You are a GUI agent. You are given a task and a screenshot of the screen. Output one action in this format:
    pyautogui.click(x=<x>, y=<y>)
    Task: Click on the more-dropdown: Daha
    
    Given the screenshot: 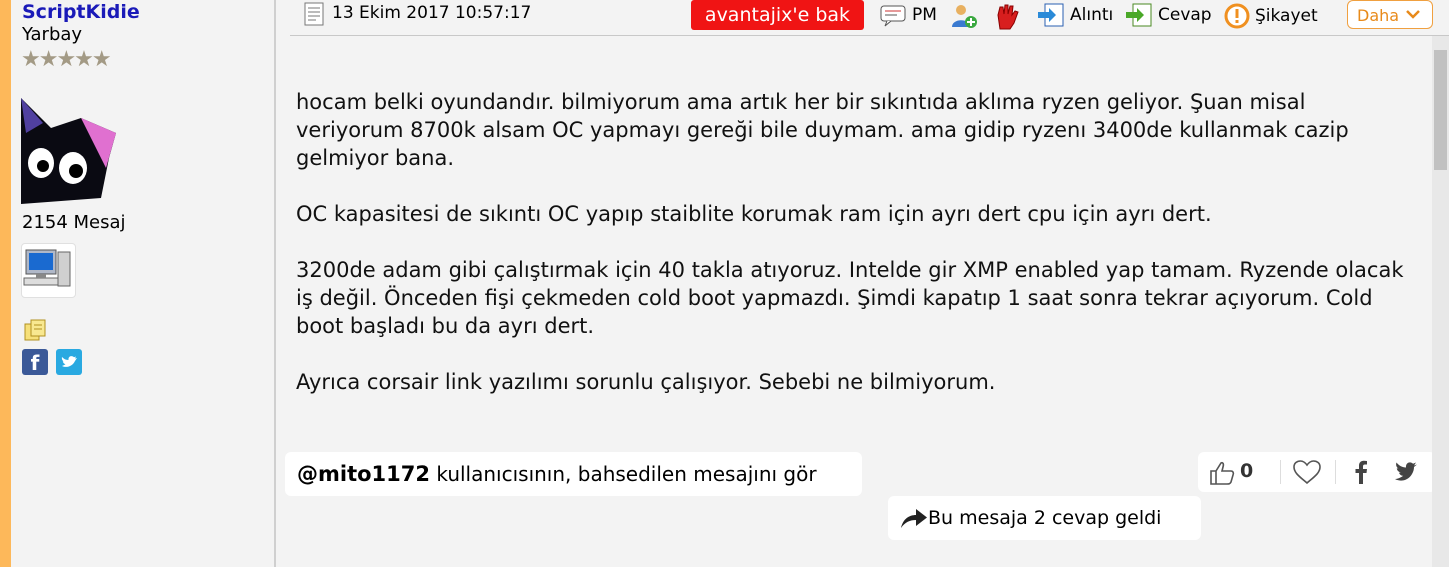 What is the action you would take?
    pyautogui.click(x=1390, y=14)
    